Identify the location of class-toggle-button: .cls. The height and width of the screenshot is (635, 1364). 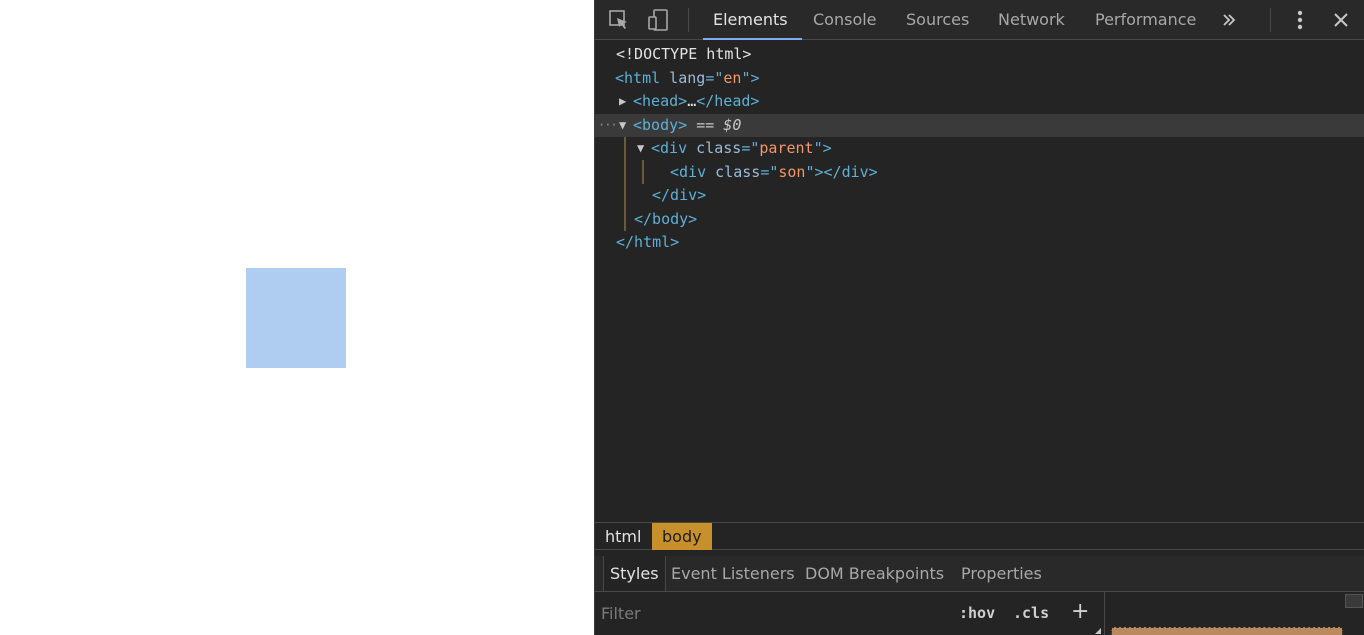
(1031, 613).